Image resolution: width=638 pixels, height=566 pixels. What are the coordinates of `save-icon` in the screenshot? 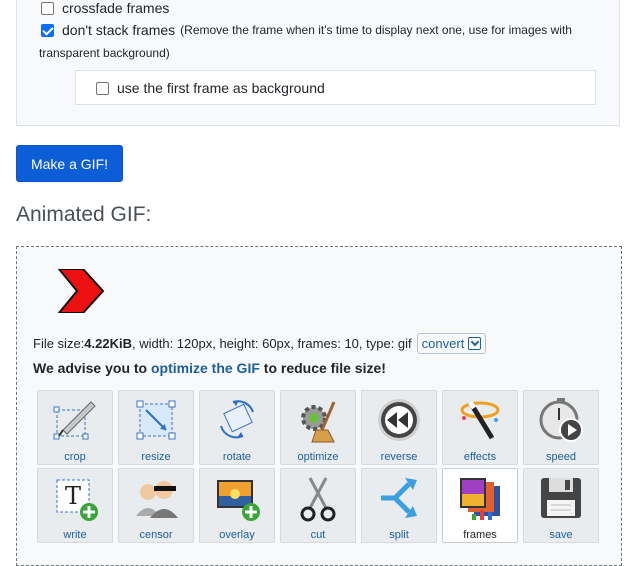 It's located at (561, 498).